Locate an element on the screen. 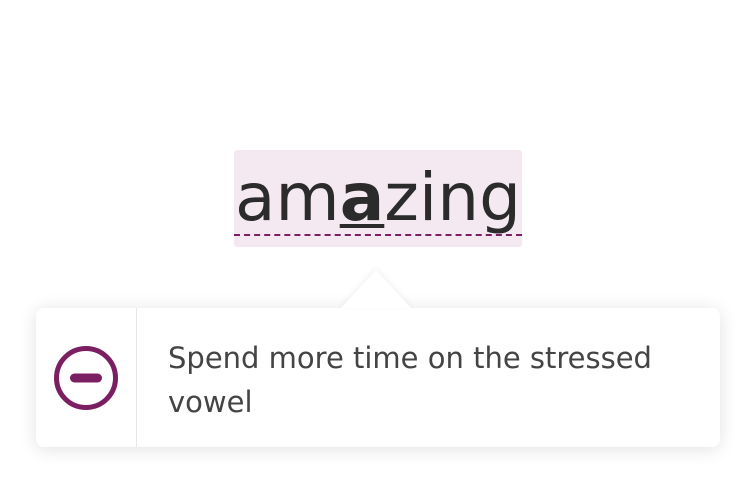 The image size is (750, 488). minus-circle-icon is located at coordinates (86, 377).